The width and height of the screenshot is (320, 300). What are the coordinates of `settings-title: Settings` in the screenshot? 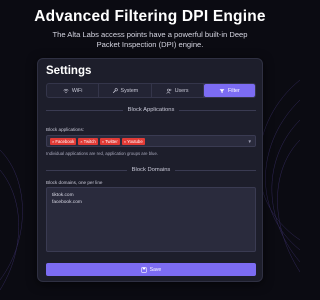 It's located at (69, 71).